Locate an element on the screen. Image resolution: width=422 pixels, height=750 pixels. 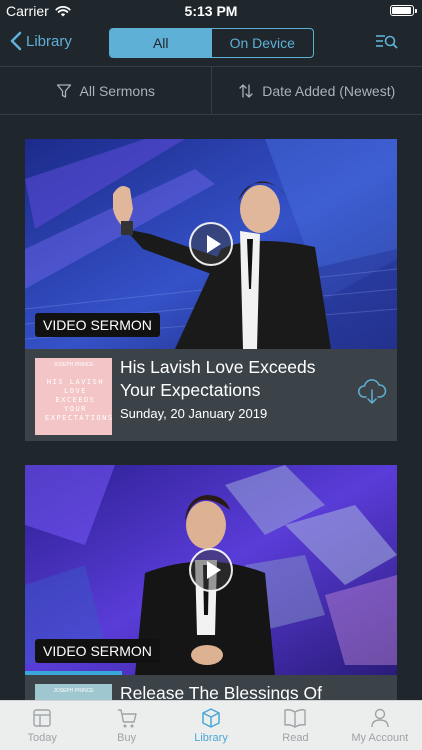
tab-today: Today is located at coordinates (42, 725).